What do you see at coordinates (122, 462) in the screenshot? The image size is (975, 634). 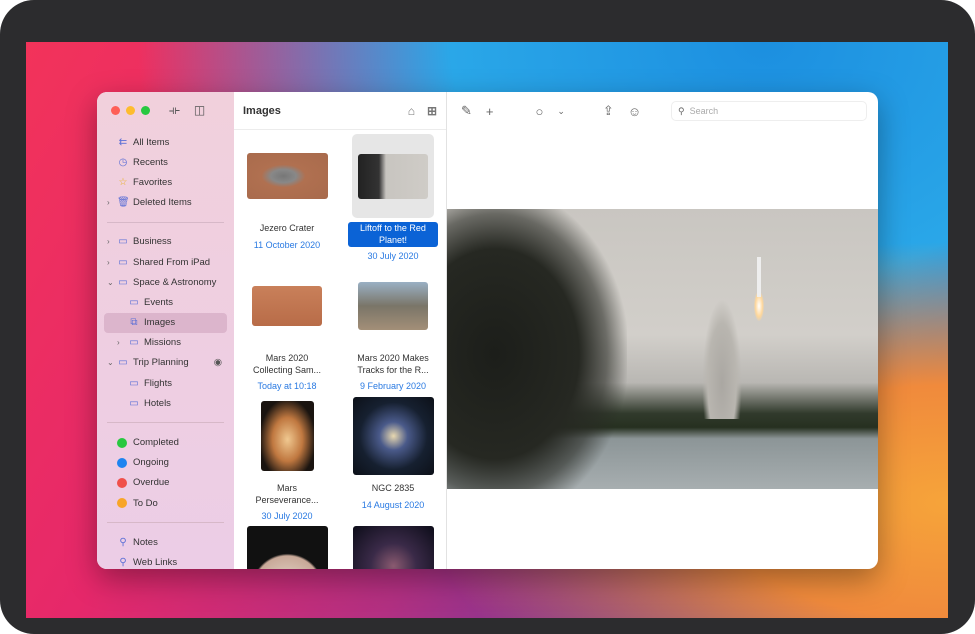 I see `blue-dot-icon` at bounding box center [122, 462].